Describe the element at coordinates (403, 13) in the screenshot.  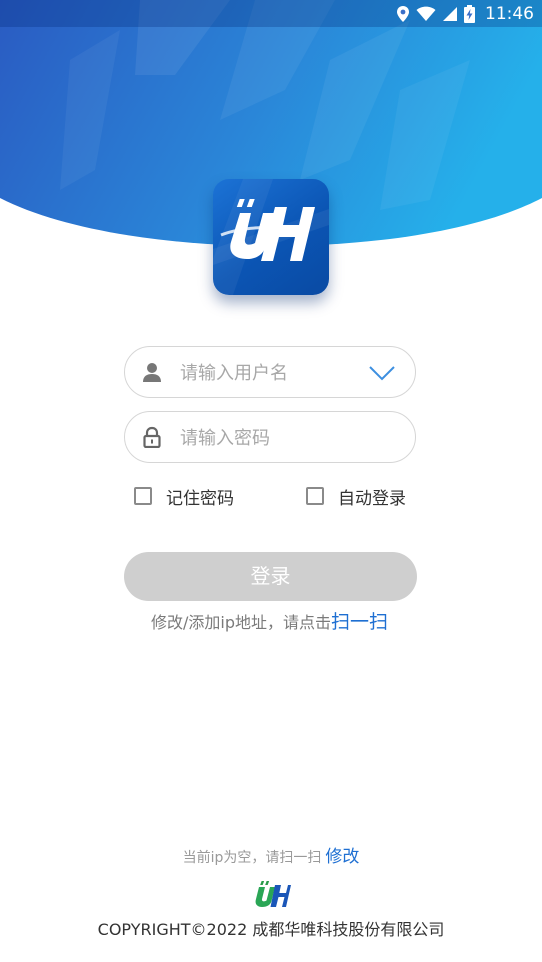
I see `location-icon` at that location.